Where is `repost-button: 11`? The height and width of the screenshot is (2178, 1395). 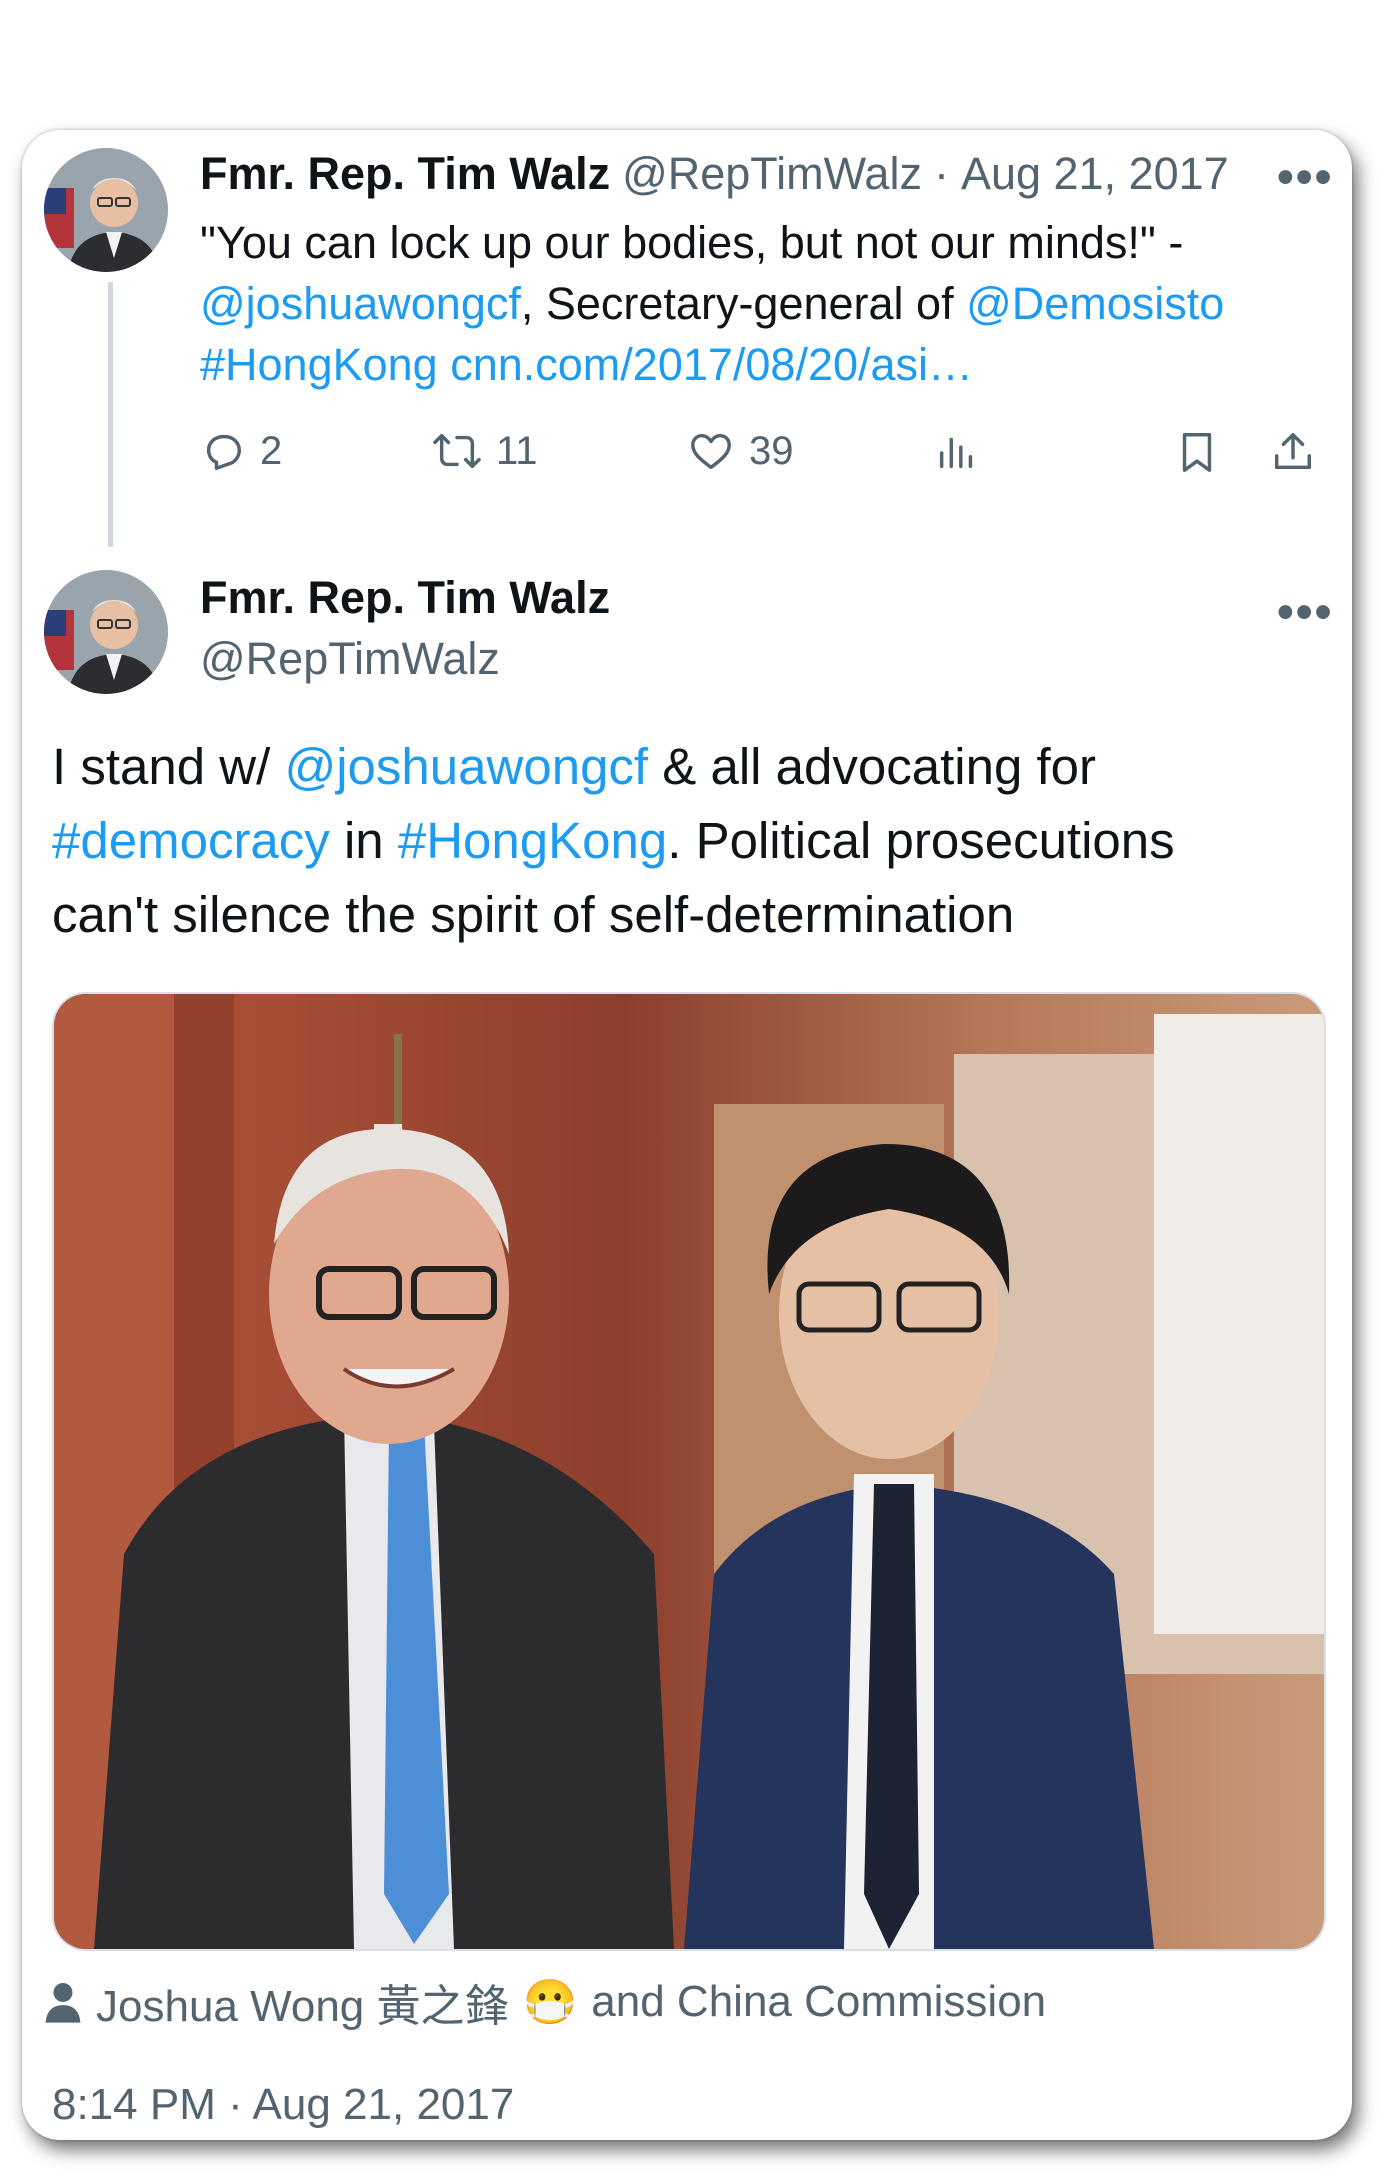 repost-button: 11 is located at coordinates (485, 451).